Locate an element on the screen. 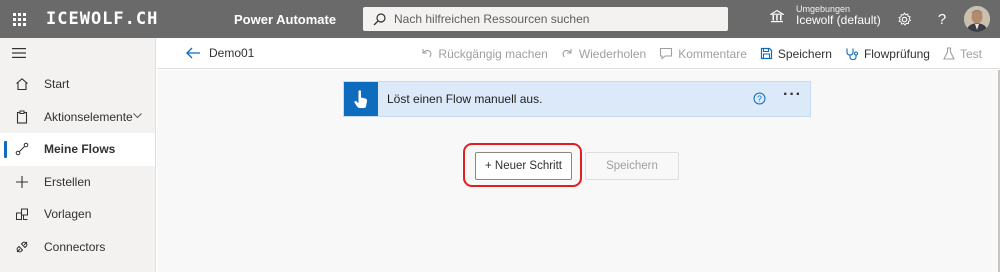 The image size is (1000, 272). help-circle-icon: ? is located at coordinates (759, 100).